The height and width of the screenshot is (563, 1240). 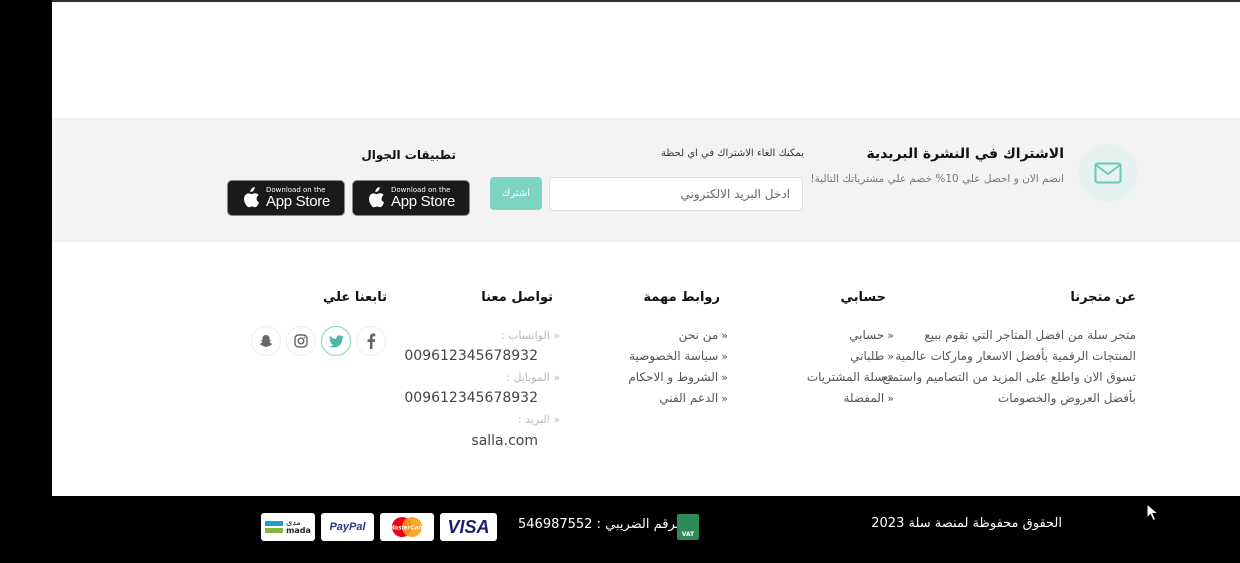 What do you see at coordinates (555, 524) in the screenshot?
I see `tax-value: 546987552` at bounding box center [555, 524].